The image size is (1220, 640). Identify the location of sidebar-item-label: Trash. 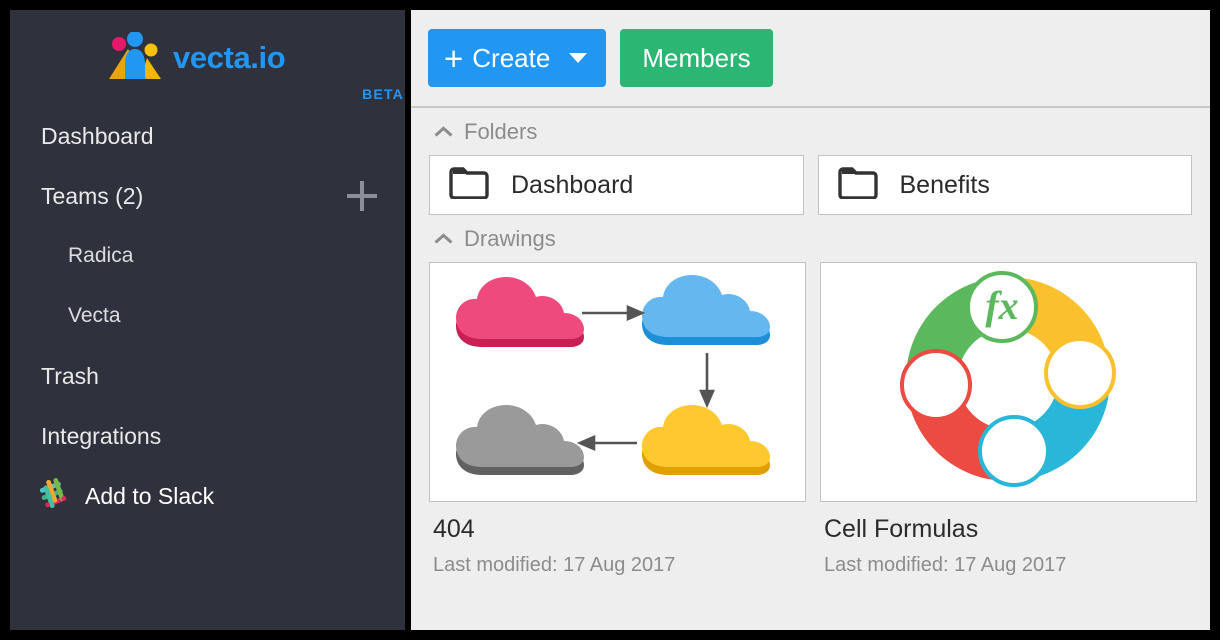
(70, 375).